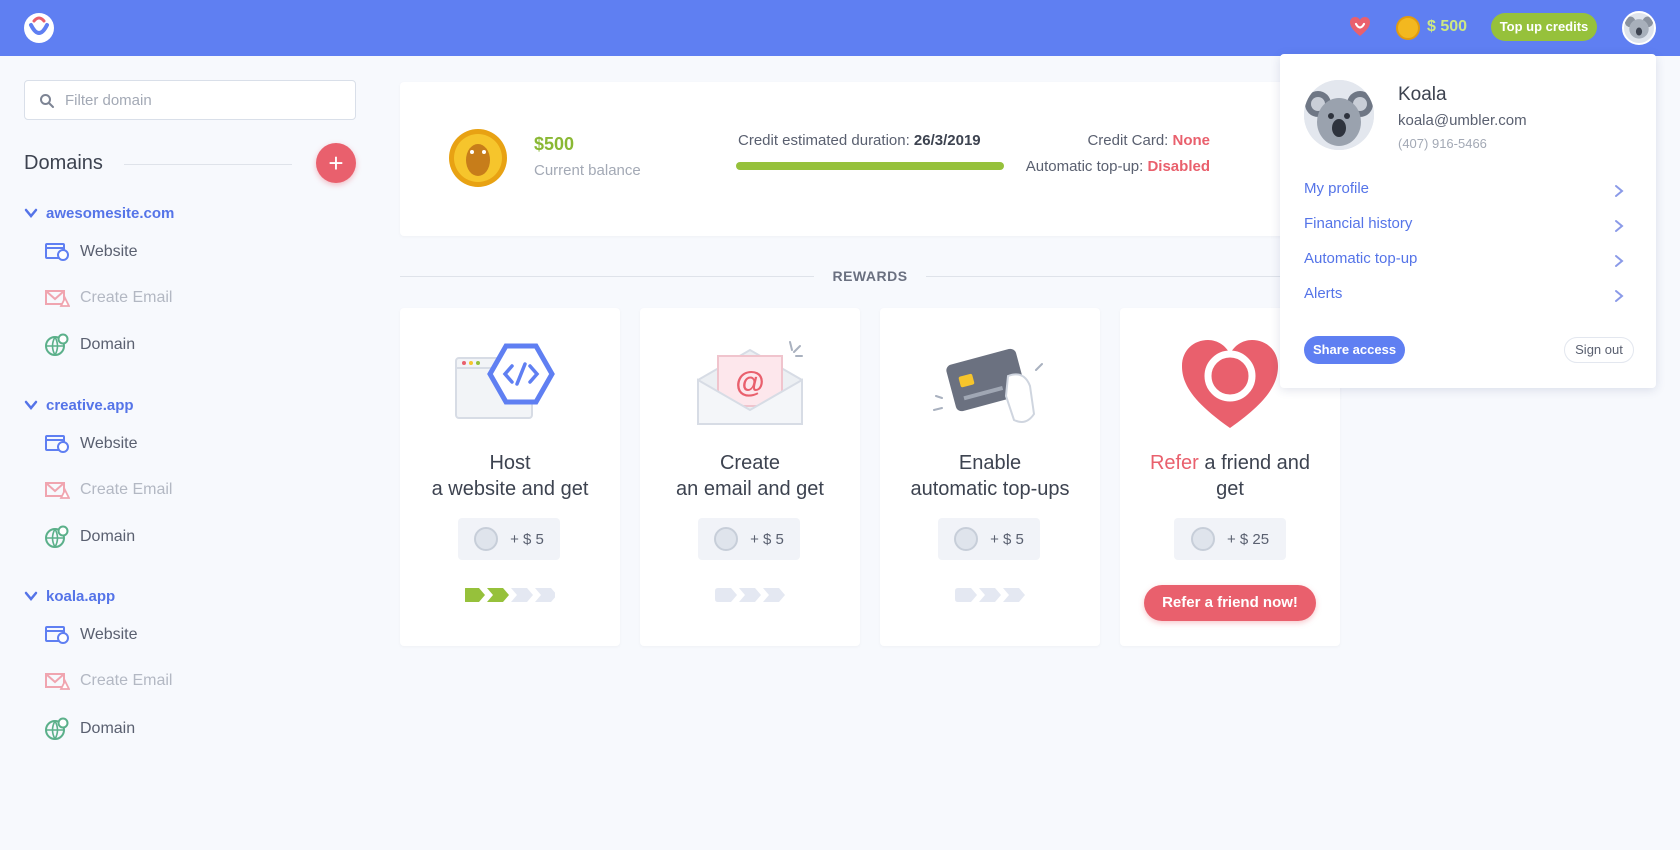 This screenshot has height=850, width=1680. What do you see at coordinates (988, 385) in the screenshot?
I see `credit-card-hand-icon` at bounding box center [988, 385].